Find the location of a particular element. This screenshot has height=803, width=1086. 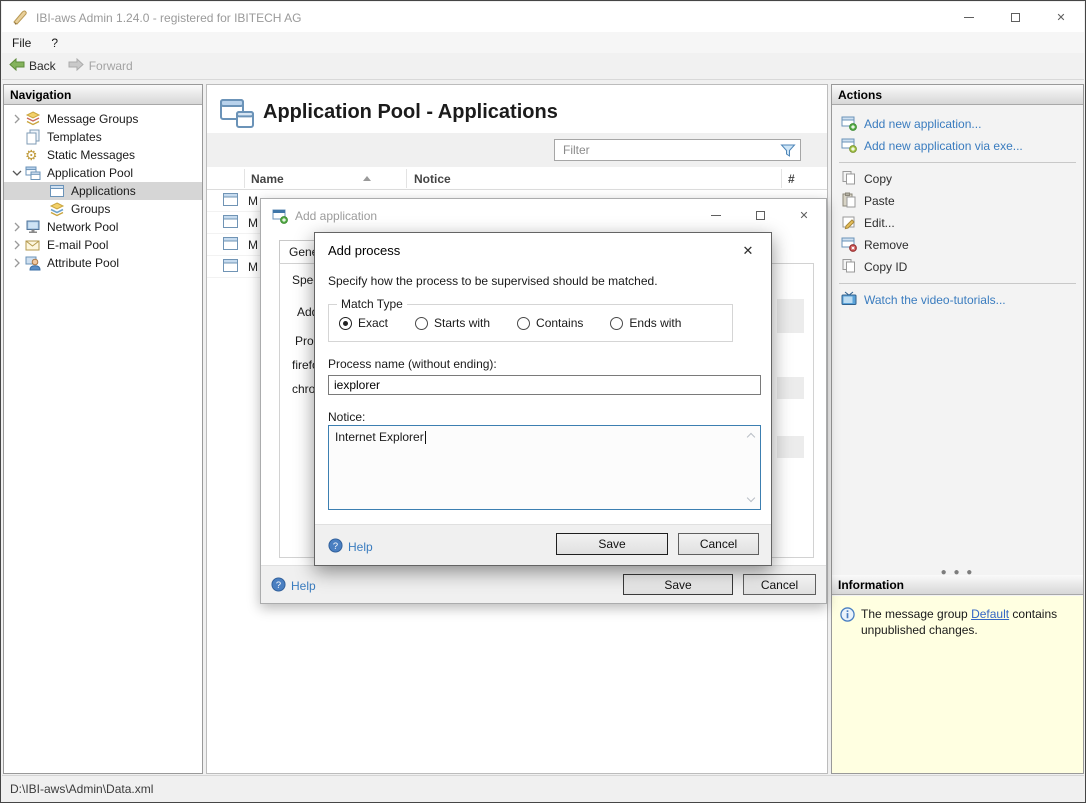

radio-ends-with: Ends with is located at coordinates (645, 323).